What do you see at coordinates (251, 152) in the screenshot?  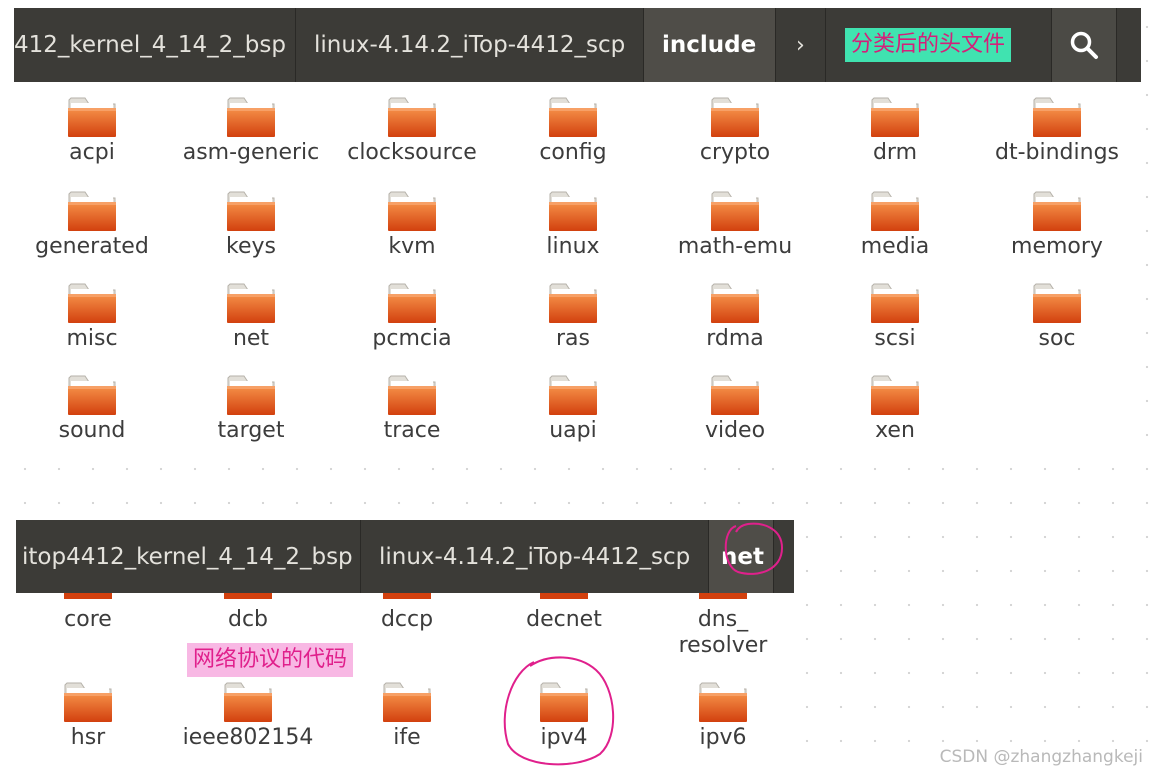 I see `folder-label: asm-generic` at bounding box center [251, 152].